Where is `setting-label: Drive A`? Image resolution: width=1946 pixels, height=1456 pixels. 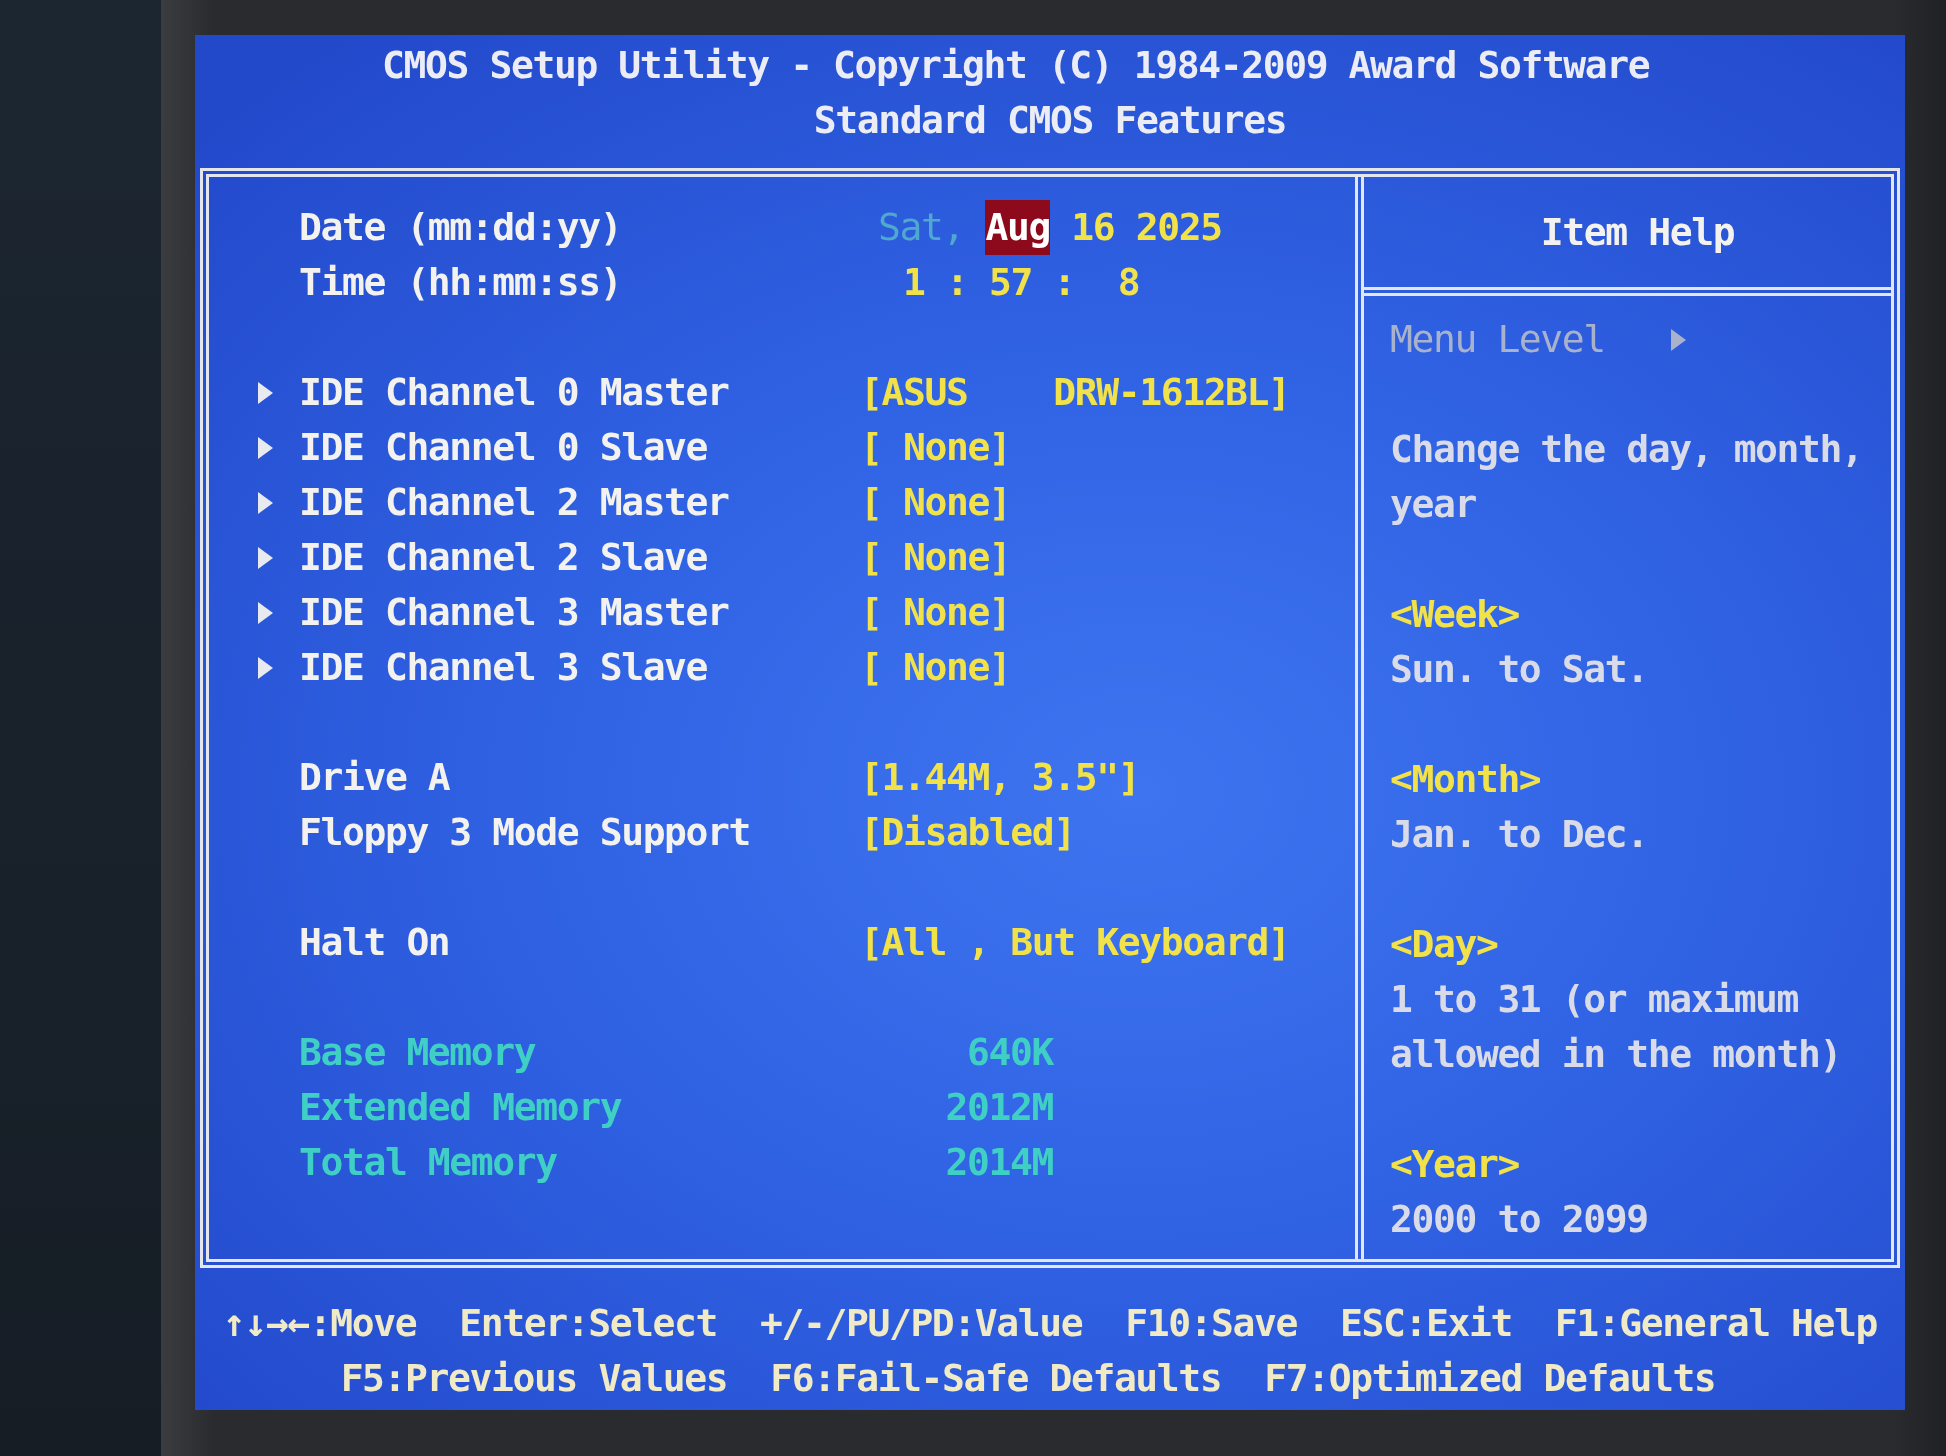
setting-label: Drive A is located at coordinates (374, 777).